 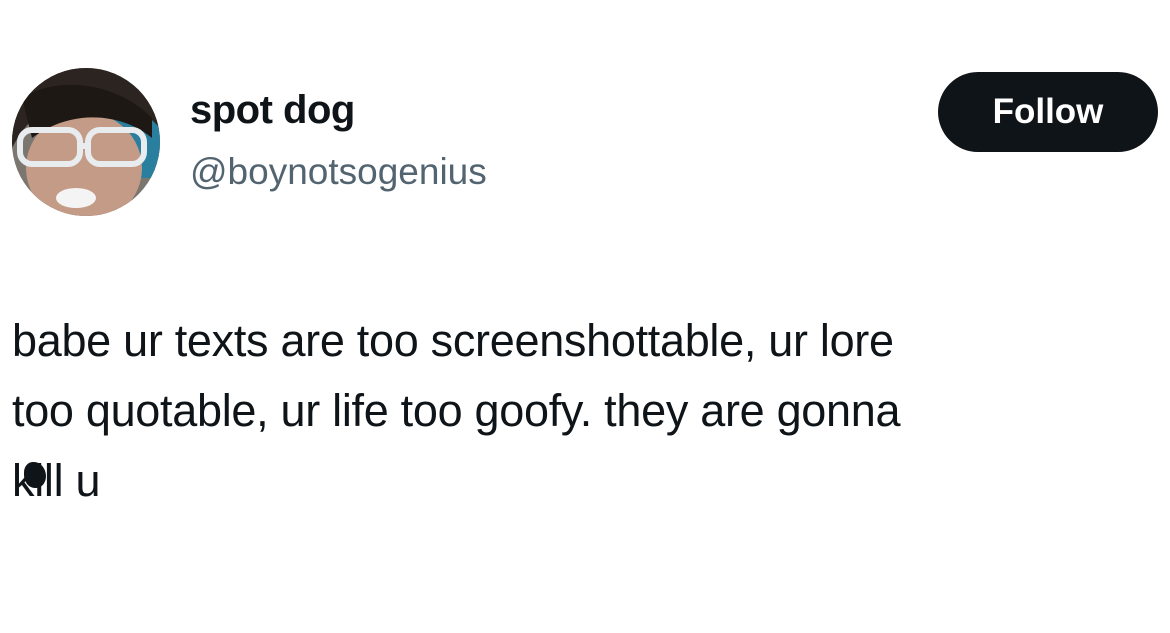 I want to click on author-display-name: spot dog, so click(x=272, y=110).